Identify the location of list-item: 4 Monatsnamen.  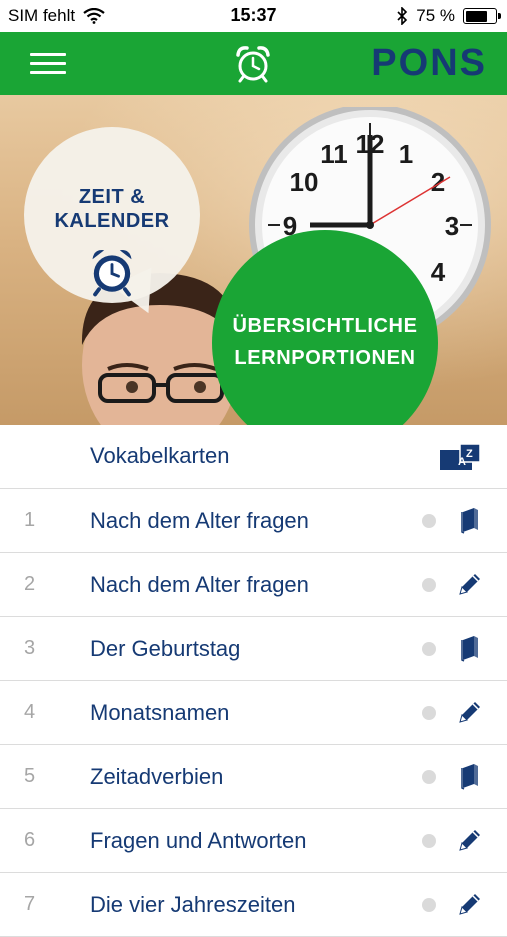
(253, 713).